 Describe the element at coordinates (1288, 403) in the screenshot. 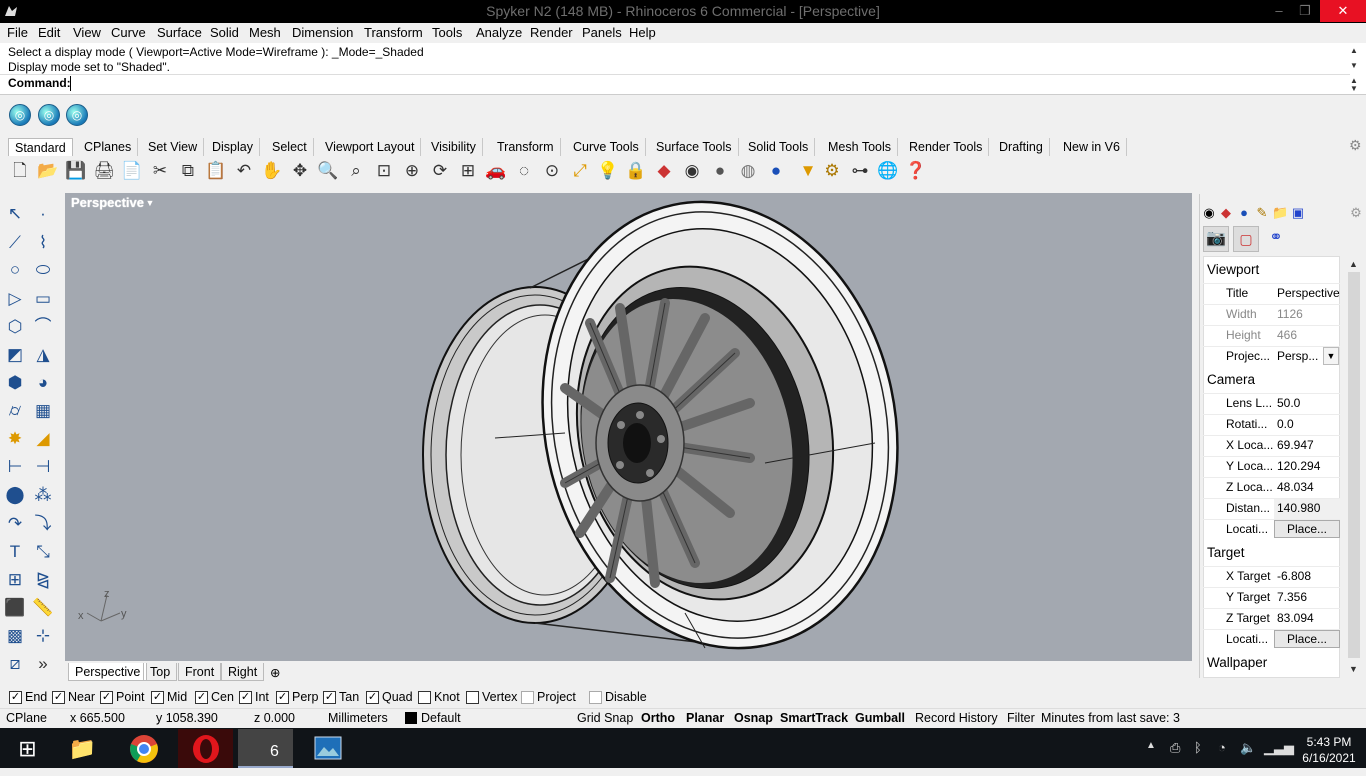

I see `lens-length-field: 50.0` at that location.